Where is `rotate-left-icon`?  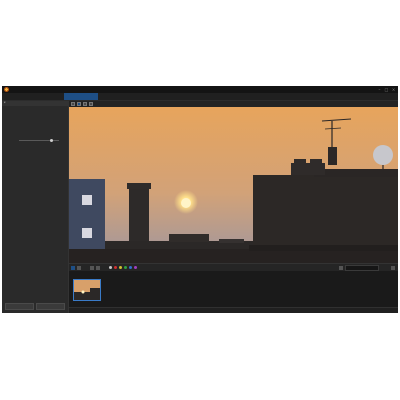 rotate-left-icon is located at coordinates (92, 267).